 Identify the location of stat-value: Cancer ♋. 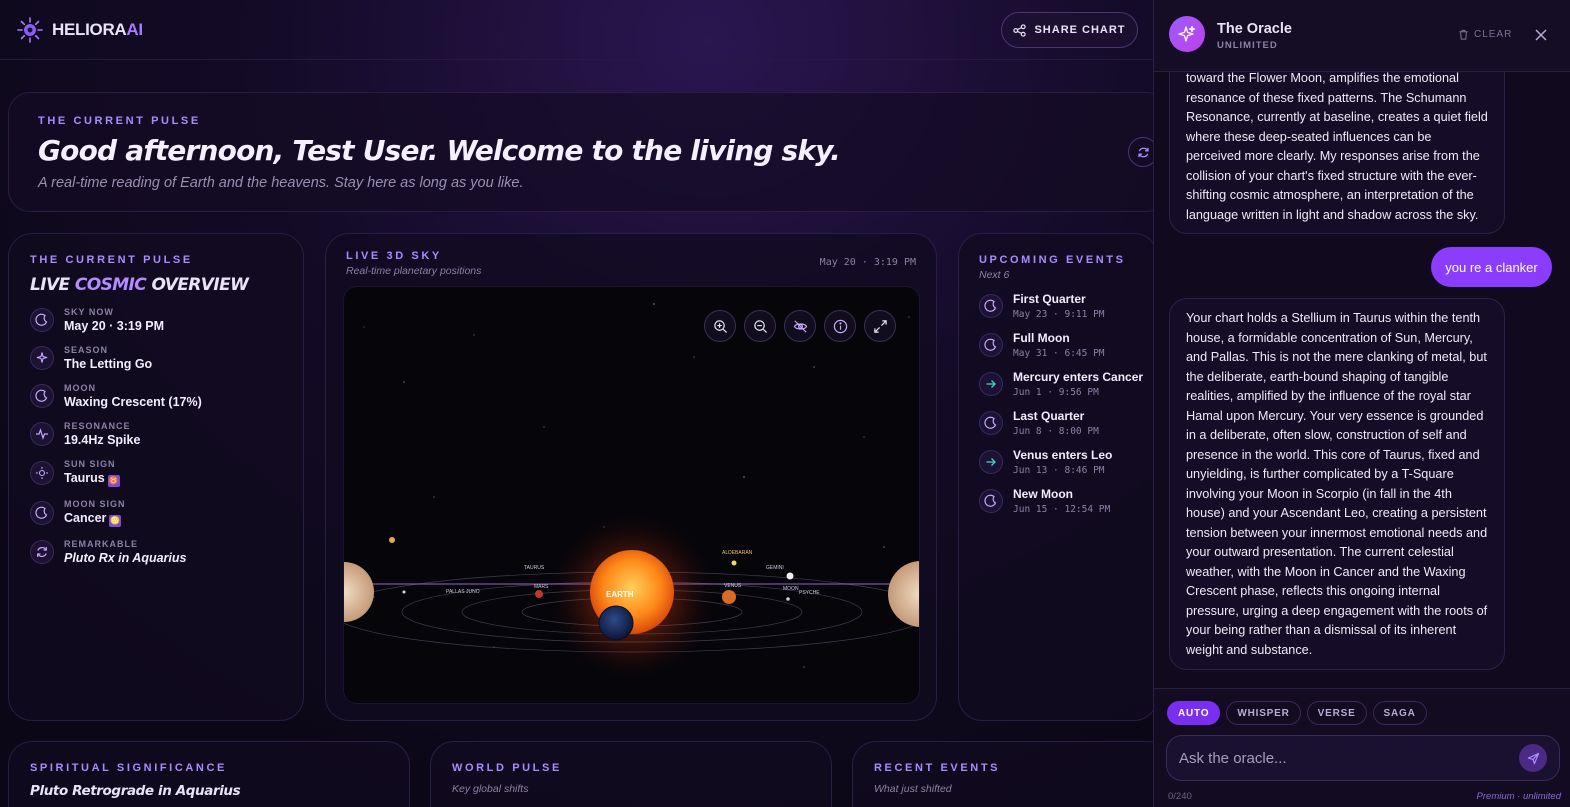
(95, 519).